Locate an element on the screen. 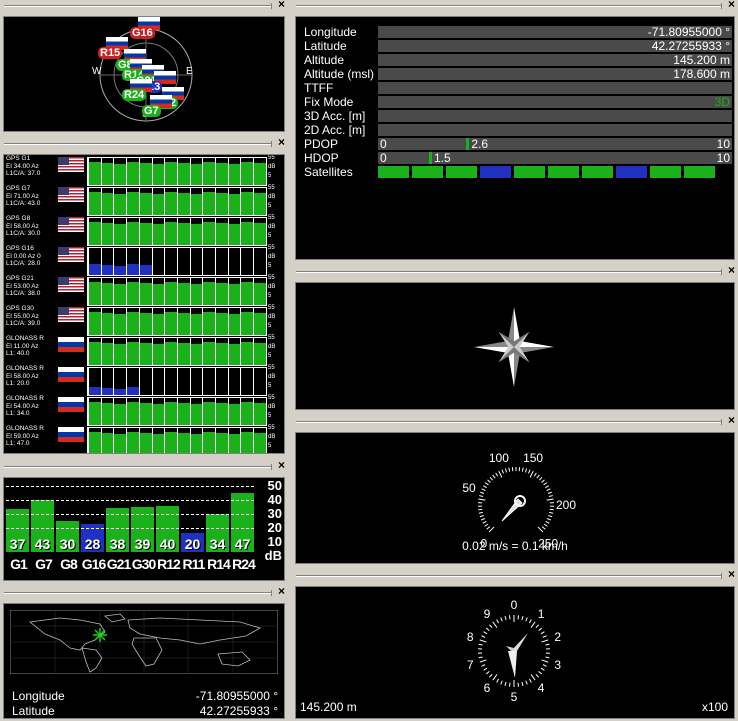 The height and width of the screenshot is (721, 738). info-row-value-box is located at coordinates (555, 130).